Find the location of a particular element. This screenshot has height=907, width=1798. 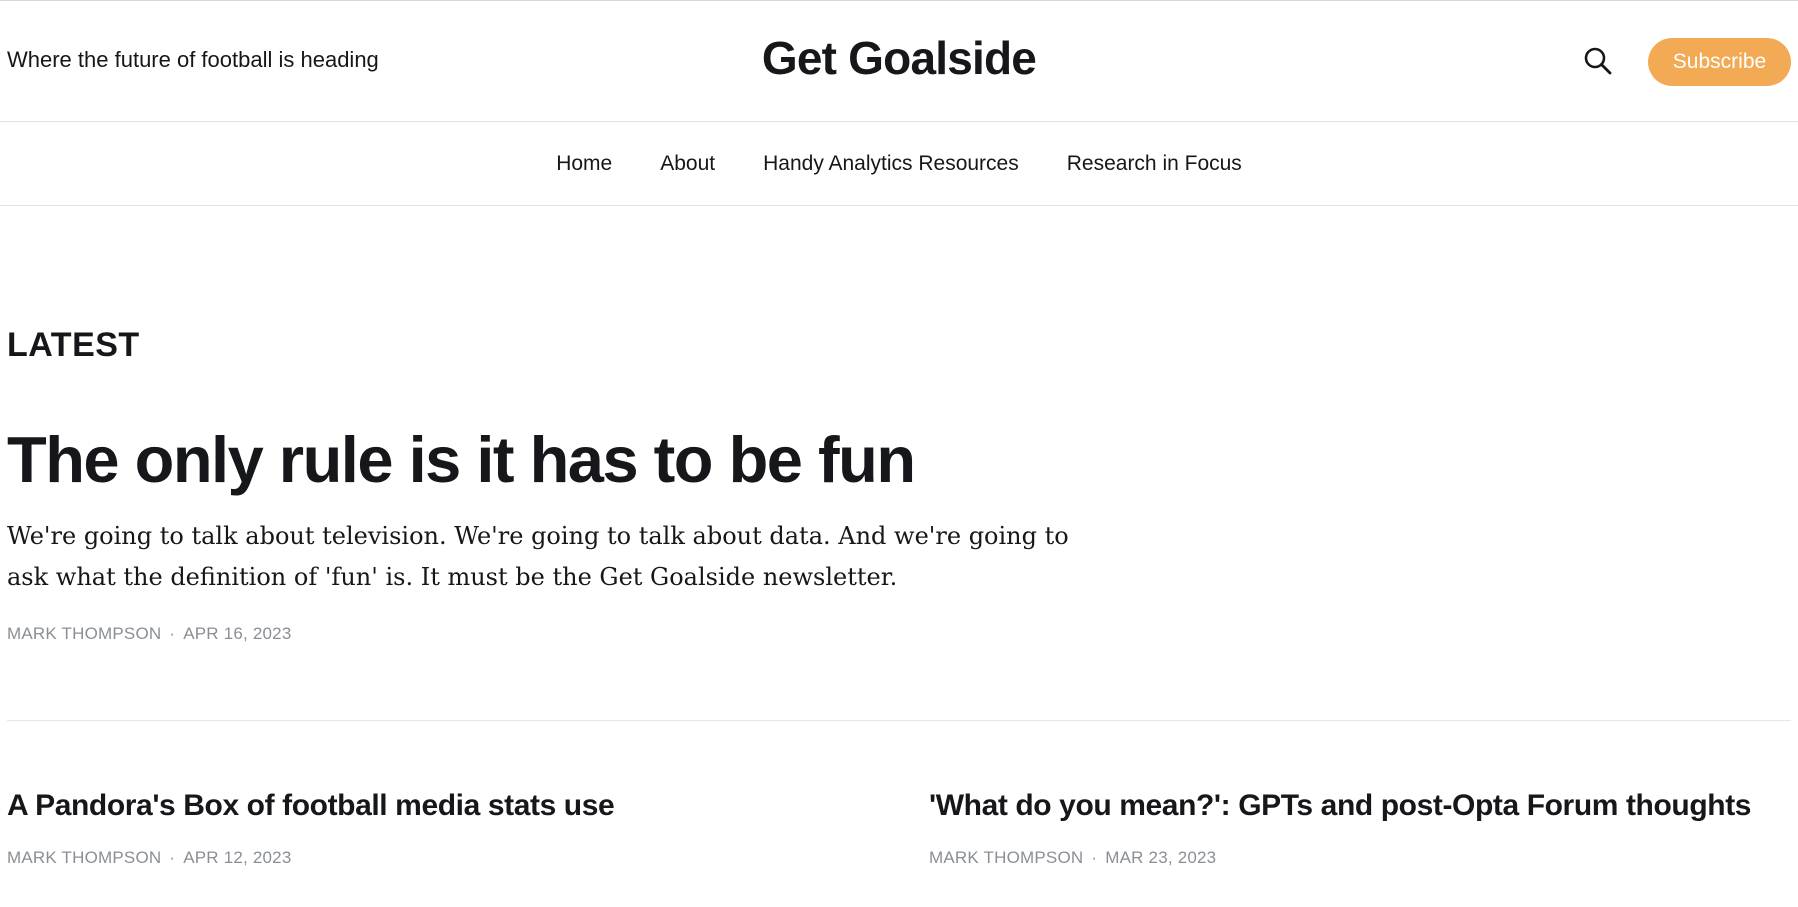

post-card-meta: MARK THOMPSON · APR 12, 2023 is located at coordinates (149, 858).